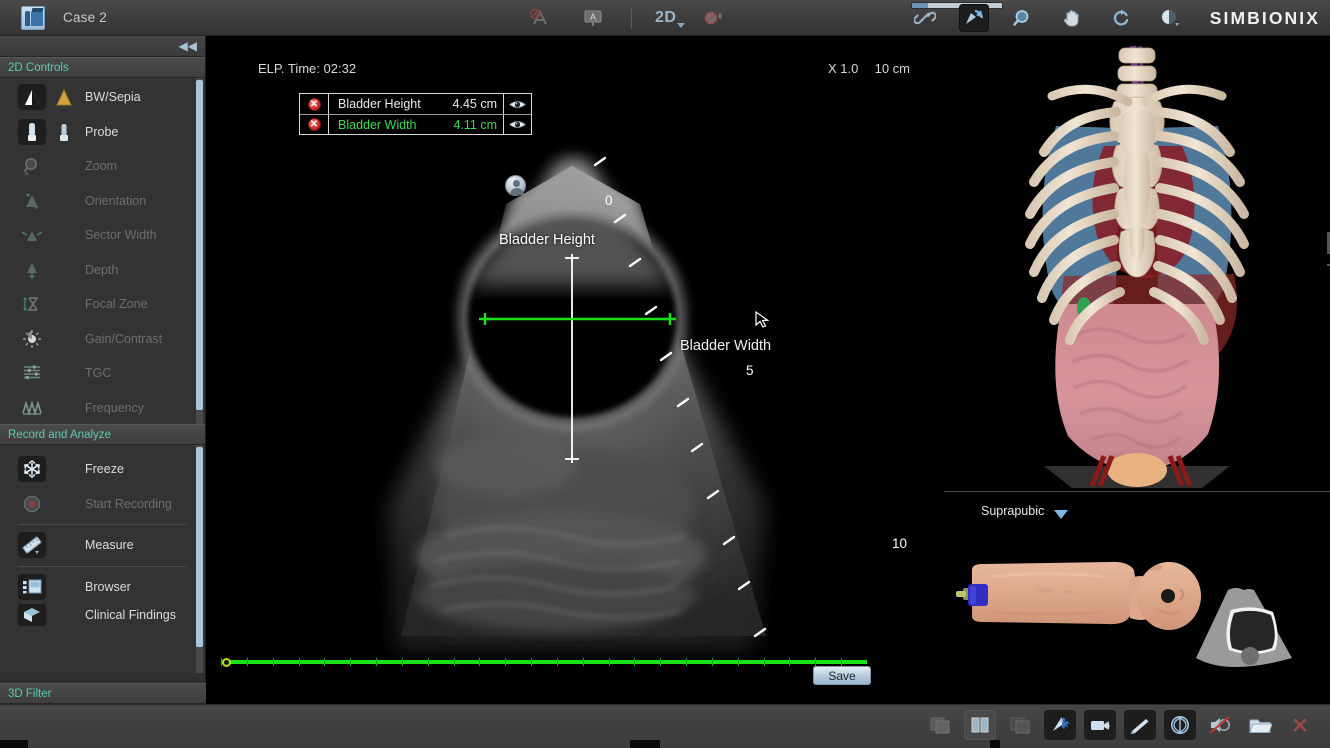 The width and height of the screenshot is (1330, 748). I want to click on sidebar-item-measure: Measure, so click(102, 545).